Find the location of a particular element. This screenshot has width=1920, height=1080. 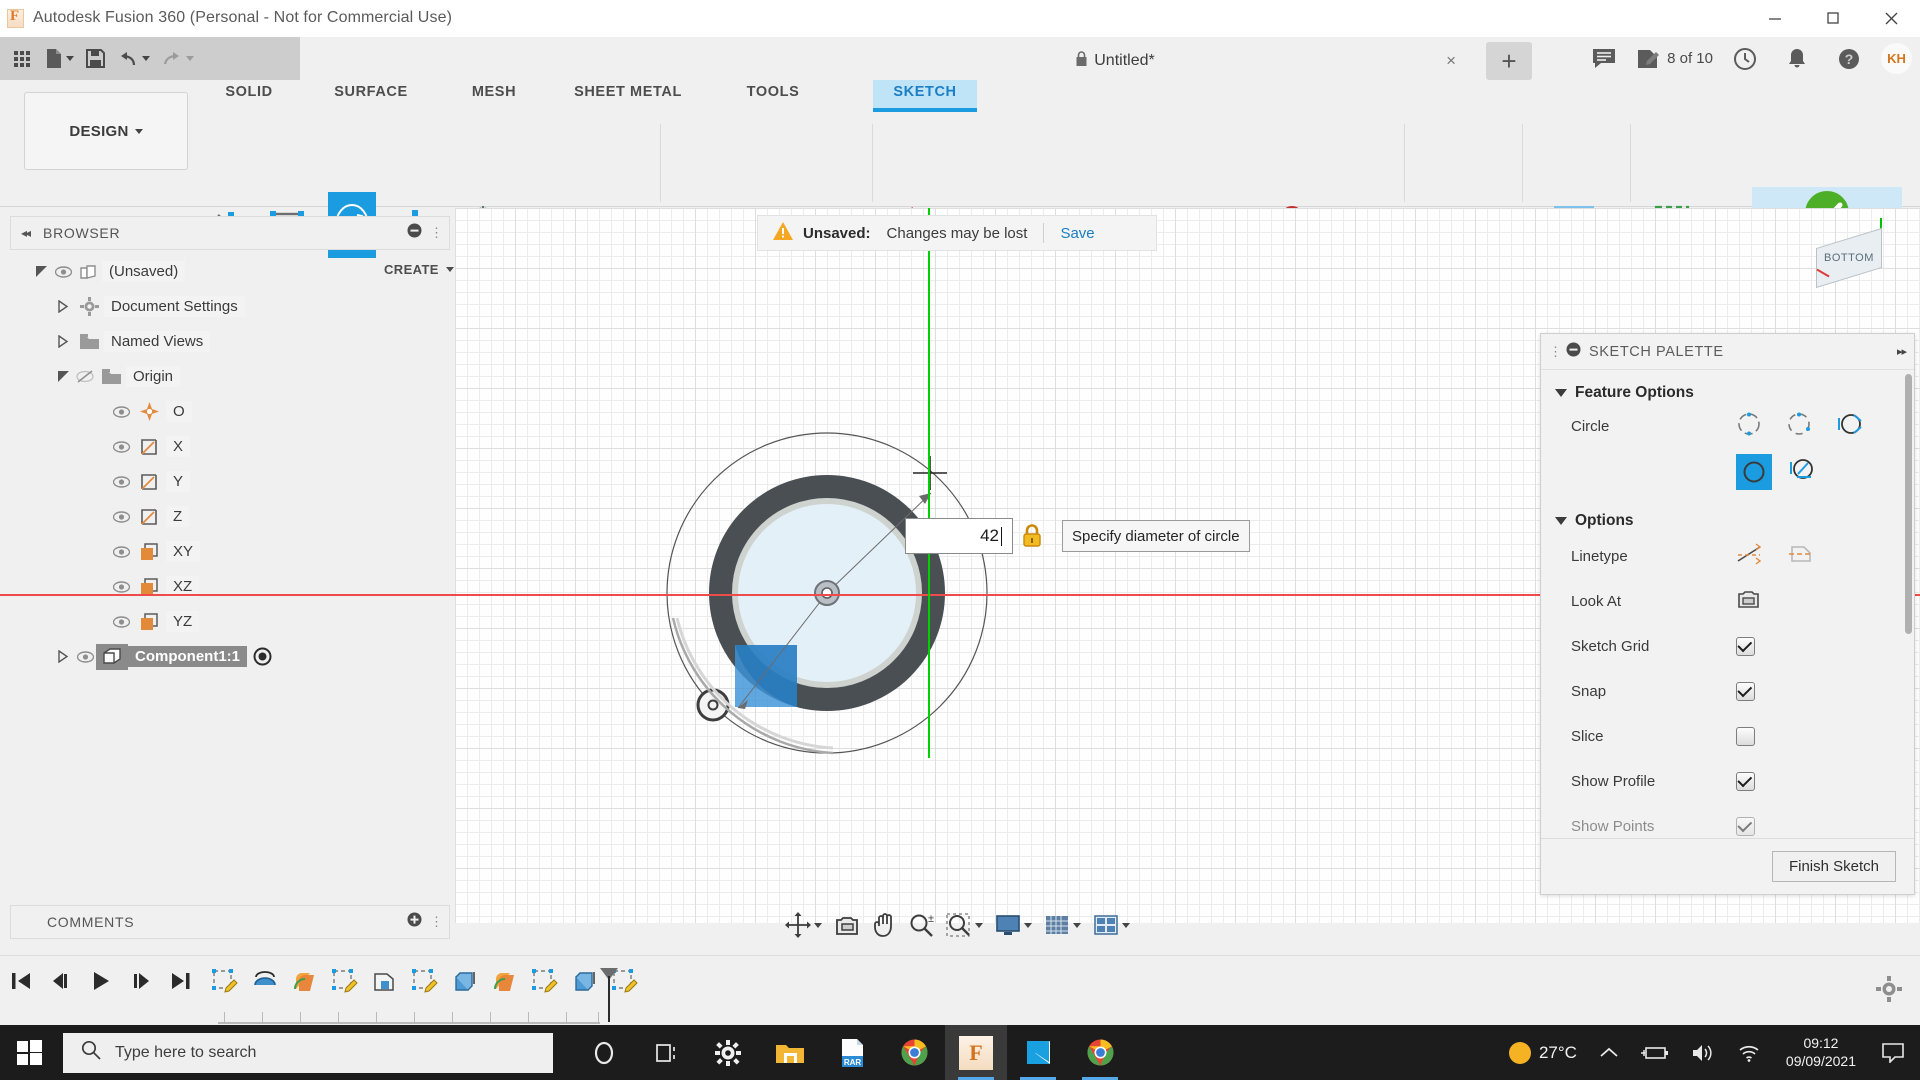

snap-checkbox is located at coordinates (1745, 691).